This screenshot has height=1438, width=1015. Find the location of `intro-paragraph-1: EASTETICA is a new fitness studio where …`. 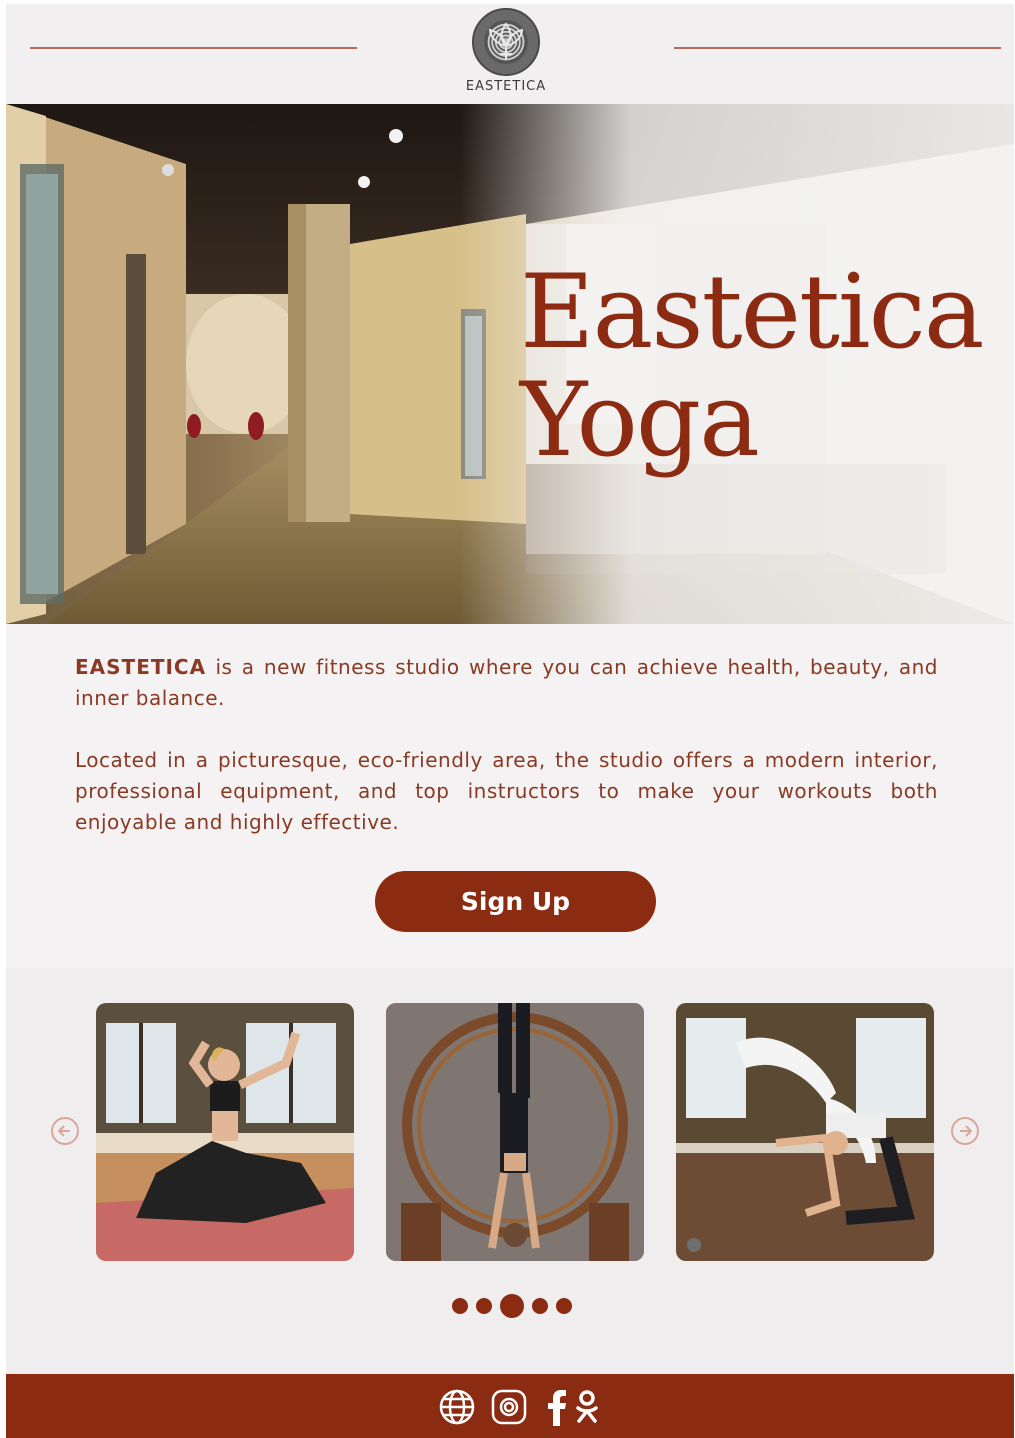

intro-paragraph-1: EASTETICA is a new fitness studio where … is located at coordinates (506, 683).